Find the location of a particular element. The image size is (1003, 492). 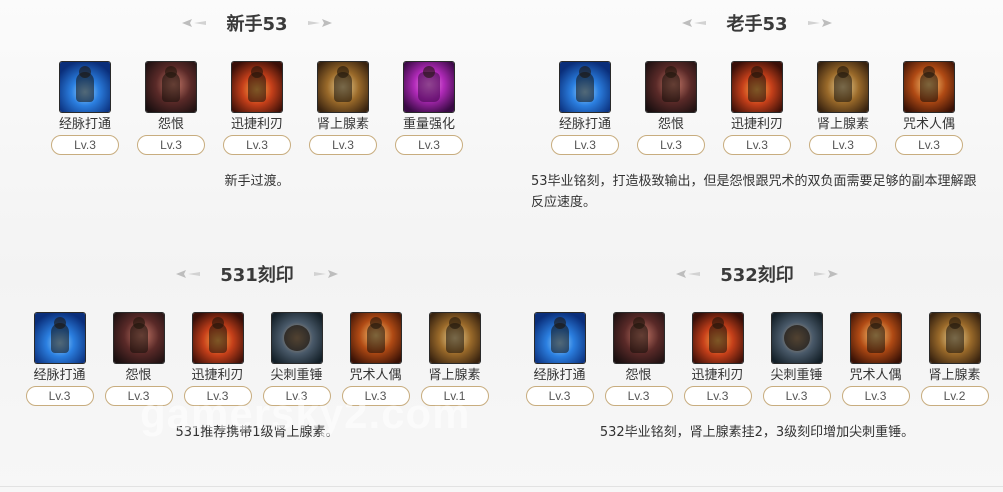

panel-header: 新手53 is located at coordinates (257, 23).